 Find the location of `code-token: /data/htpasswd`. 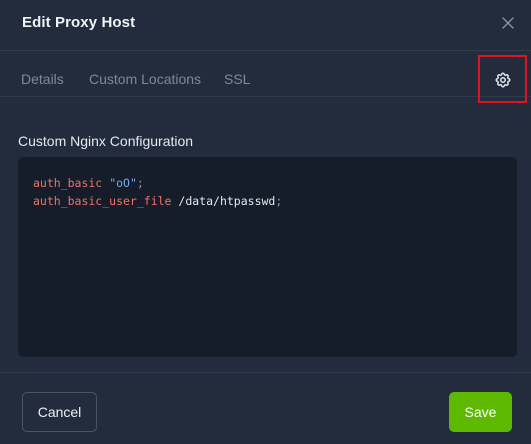

code-token: /data/htpasswd is located at coordinates (223, 201).